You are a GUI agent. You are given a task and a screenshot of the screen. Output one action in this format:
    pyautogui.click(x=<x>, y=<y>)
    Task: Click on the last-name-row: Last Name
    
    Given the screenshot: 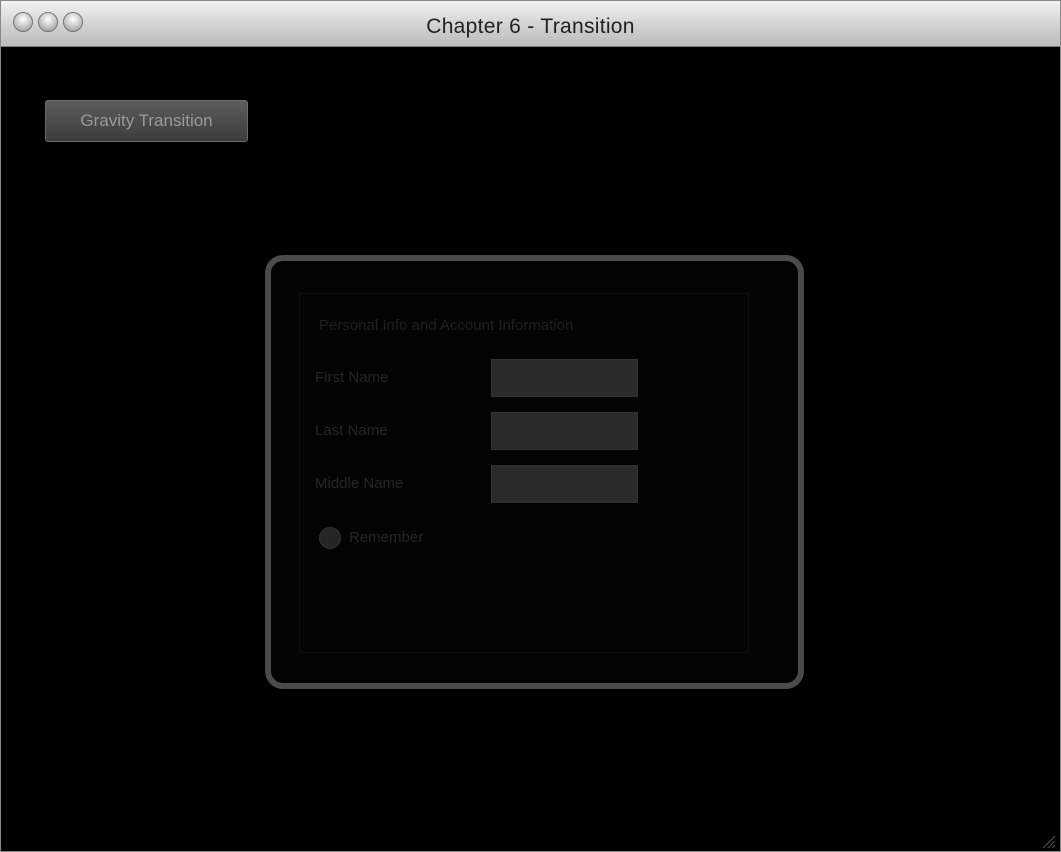 What is the action you would take?
    pyautogui.click(x=485, y=432)
    